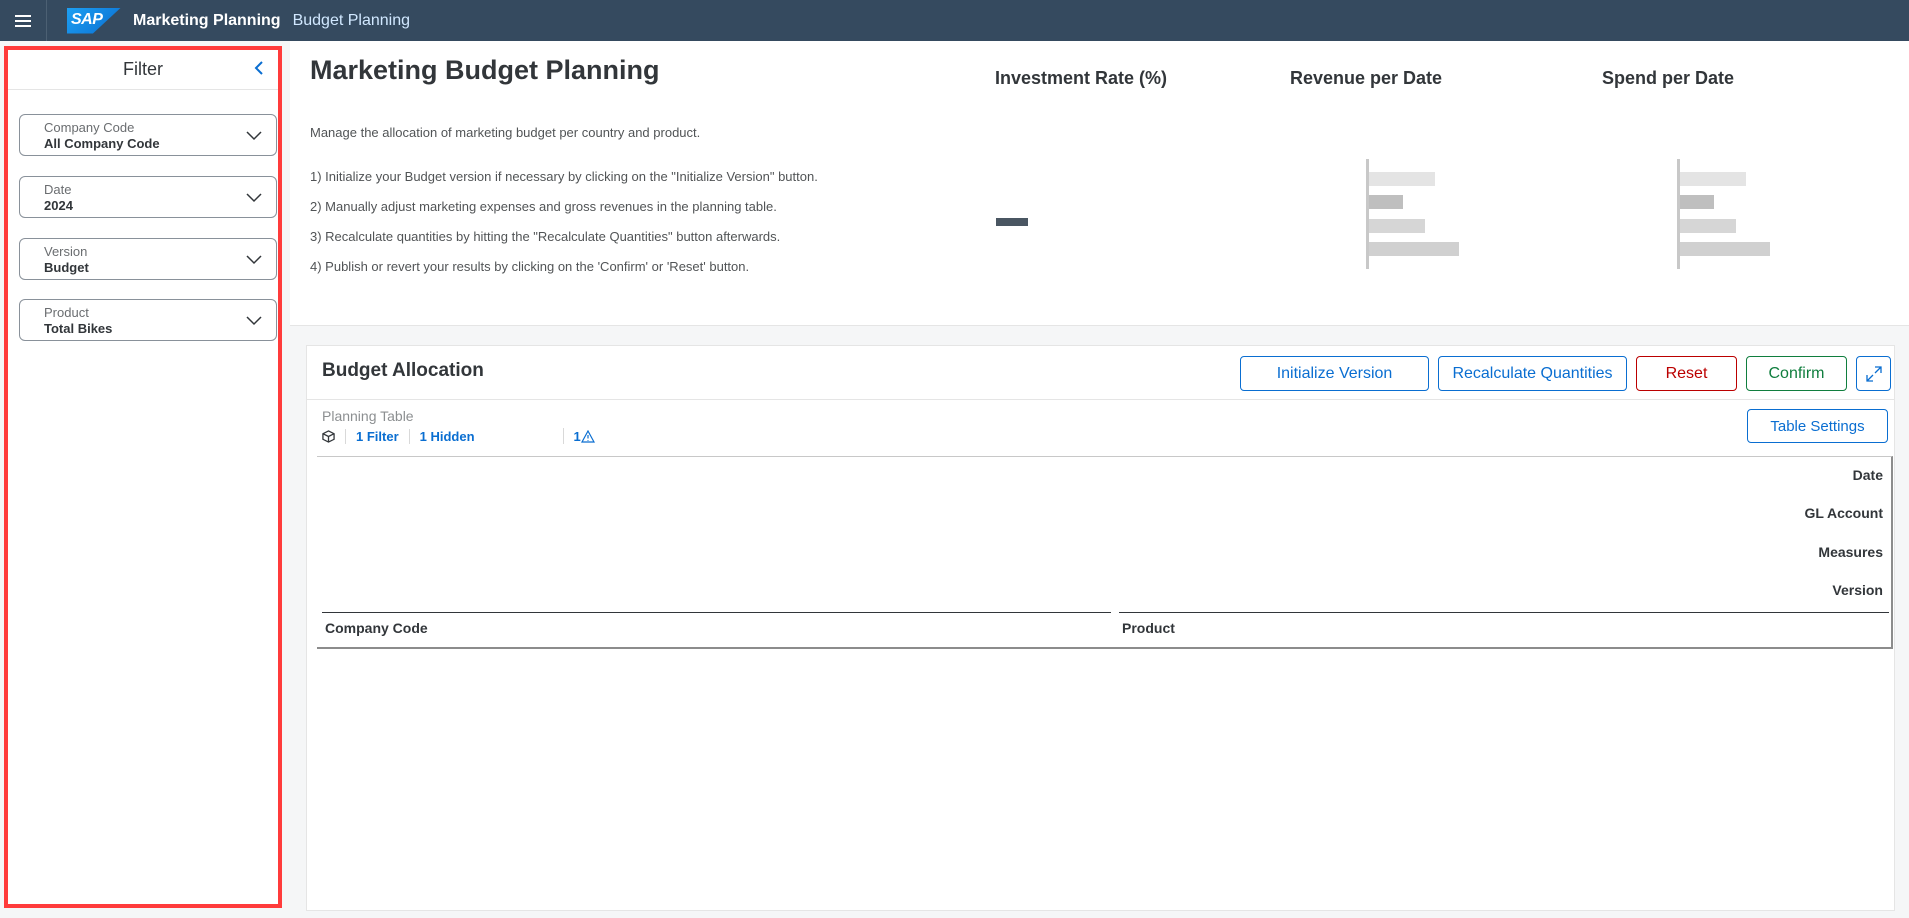  What do you see at coordinates (58, 189) in the screenshot?
I see `filter-label: Date` at bounding box center [58, 189].